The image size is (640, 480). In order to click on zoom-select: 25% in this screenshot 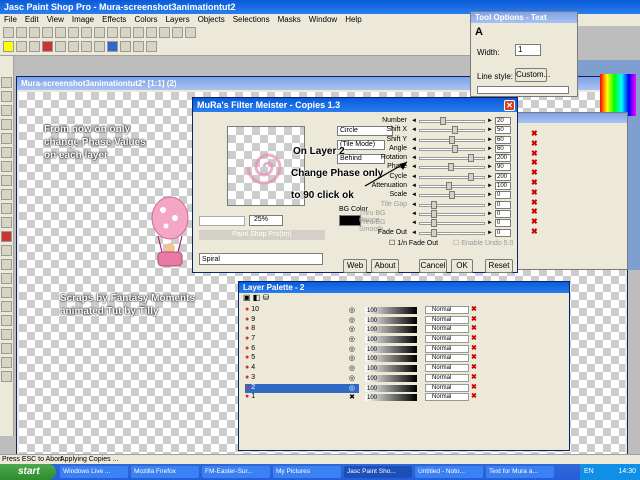, I will do `click(266, 220)`.